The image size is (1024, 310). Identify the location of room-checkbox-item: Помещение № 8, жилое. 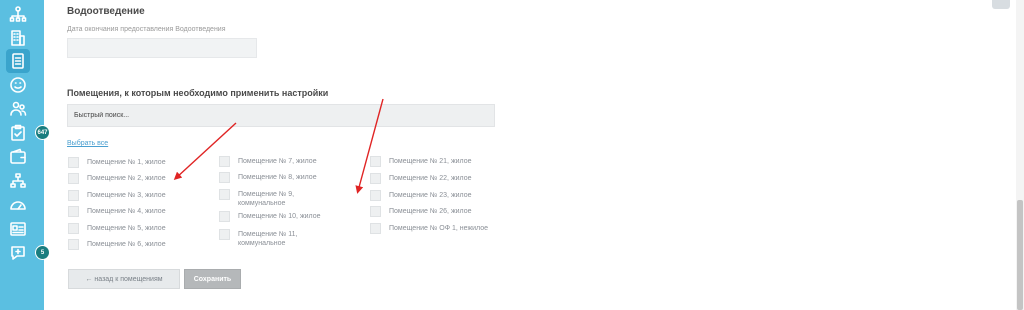
(288, 177).